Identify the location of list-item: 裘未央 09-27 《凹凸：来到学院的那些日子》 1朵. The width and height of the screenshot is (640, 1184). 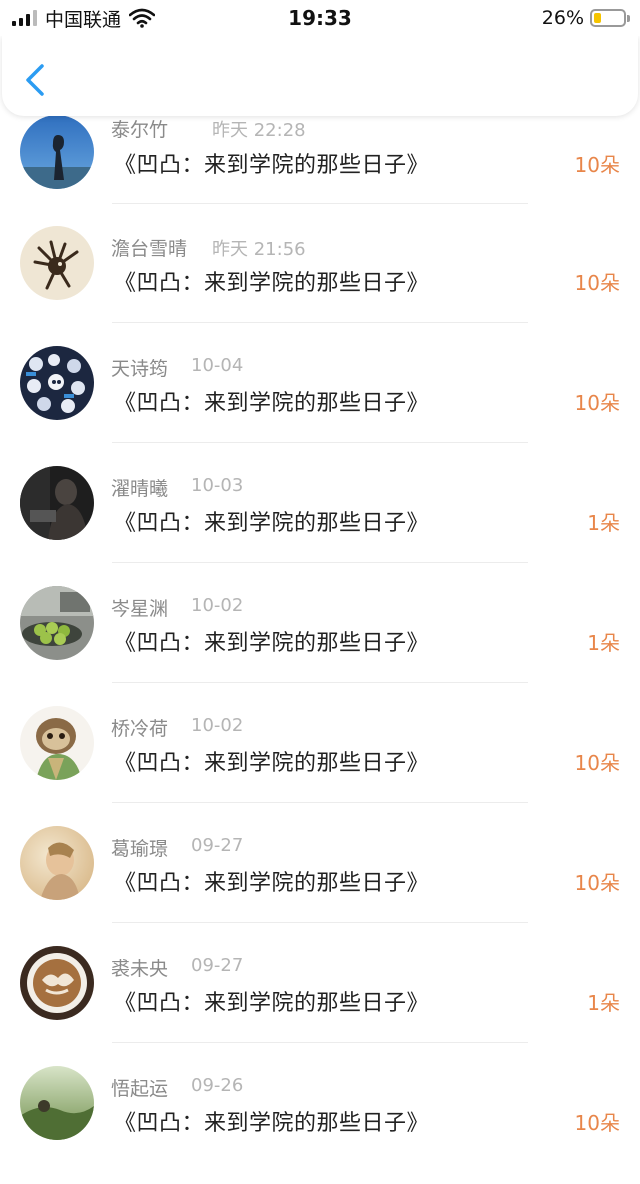
(320, 1004).